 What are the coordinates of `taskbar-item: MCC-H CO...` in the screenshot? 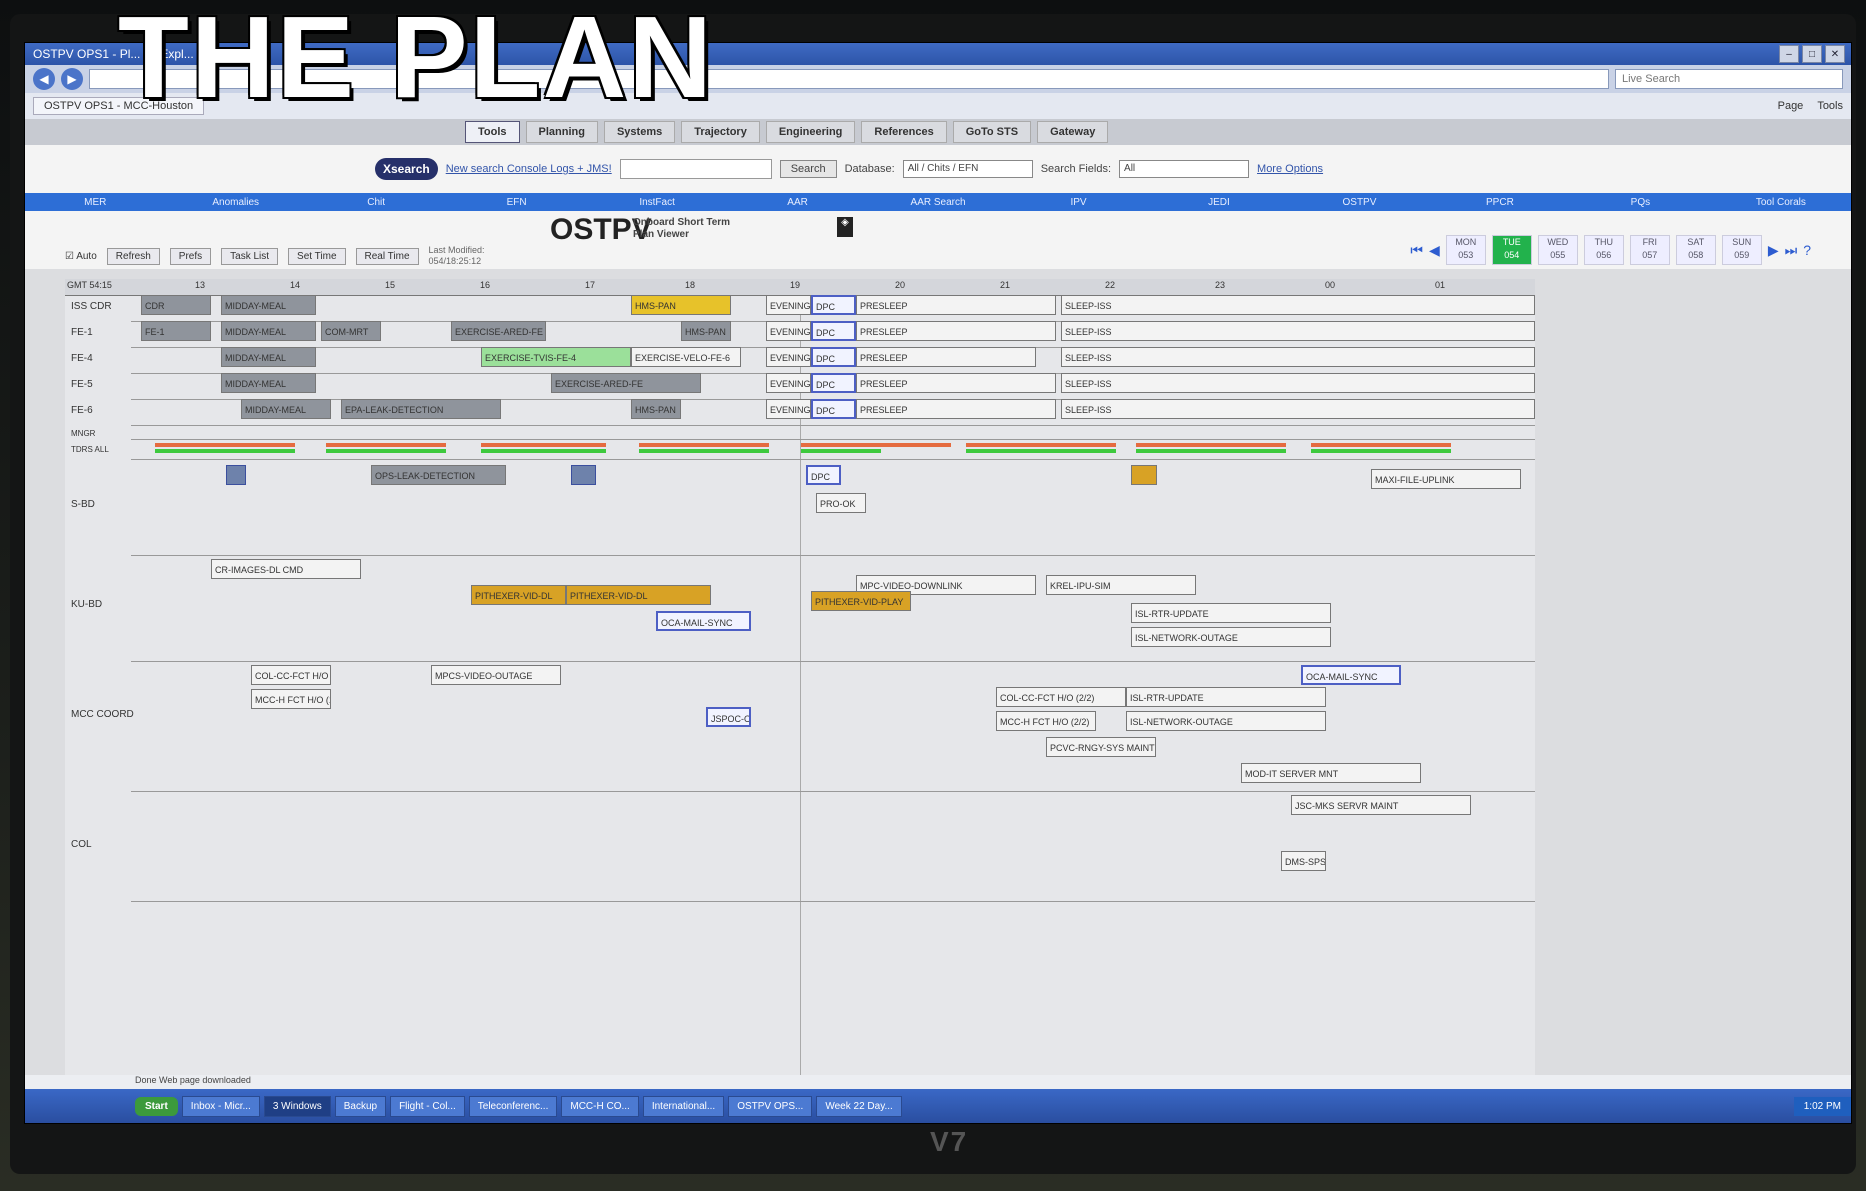 It's located at (600, 1106).